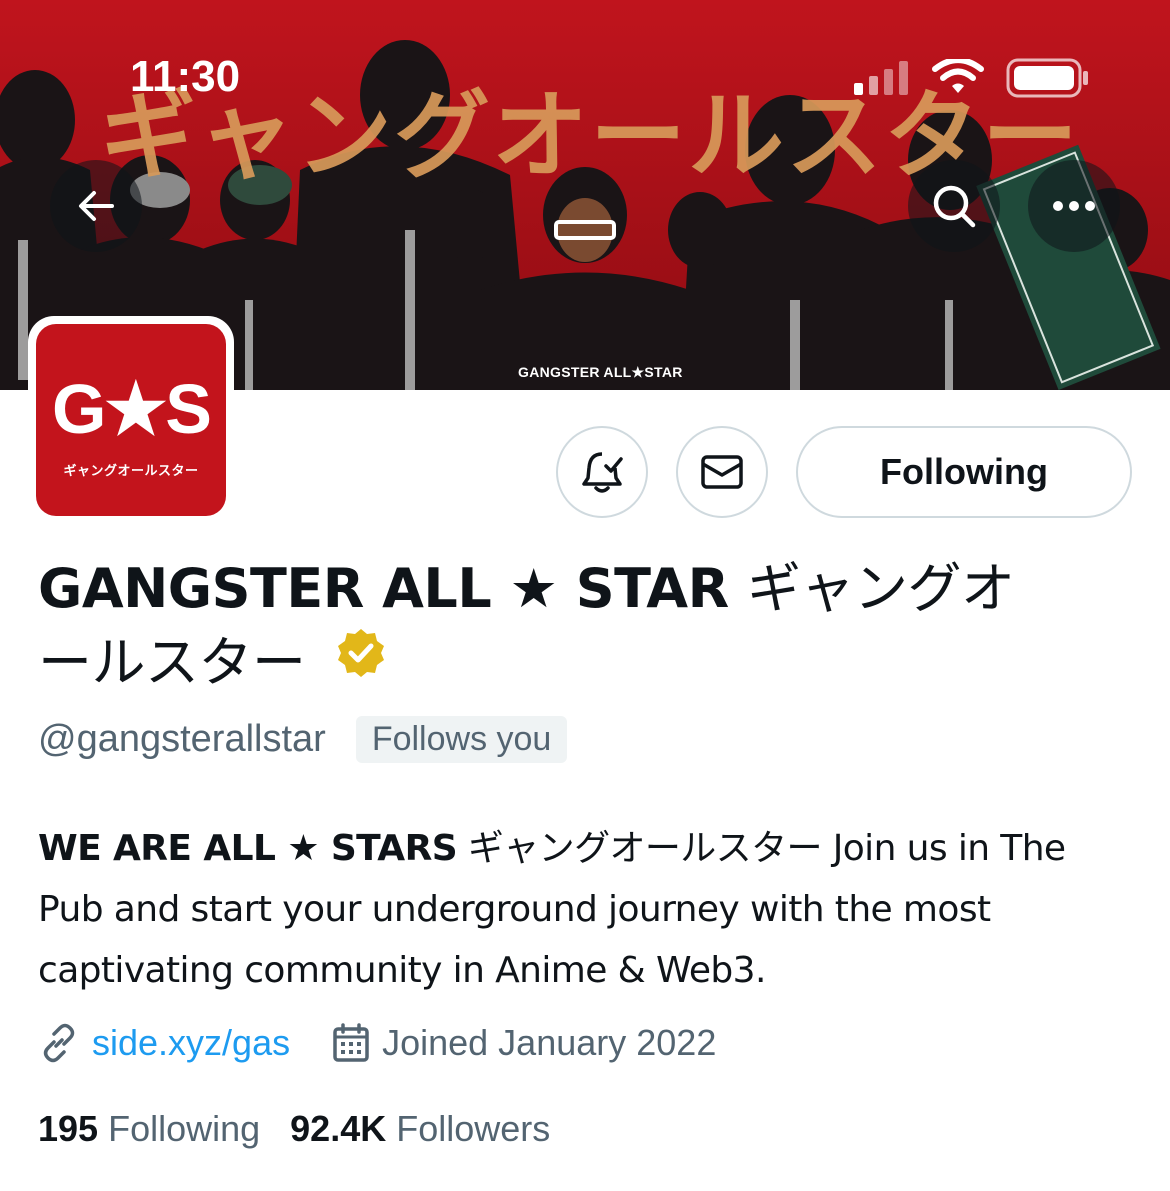 Image resolution: width=1170 pixels, height=1191 pixels. I want to click on follows-you-badge: Follows you, so click(461, 739).